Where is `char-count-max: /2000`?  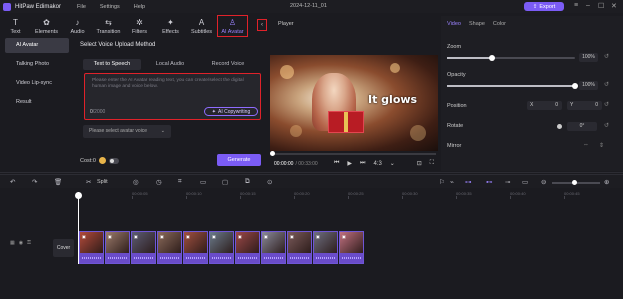 char-count-max: /2000 is located at coordinates (99, 112).